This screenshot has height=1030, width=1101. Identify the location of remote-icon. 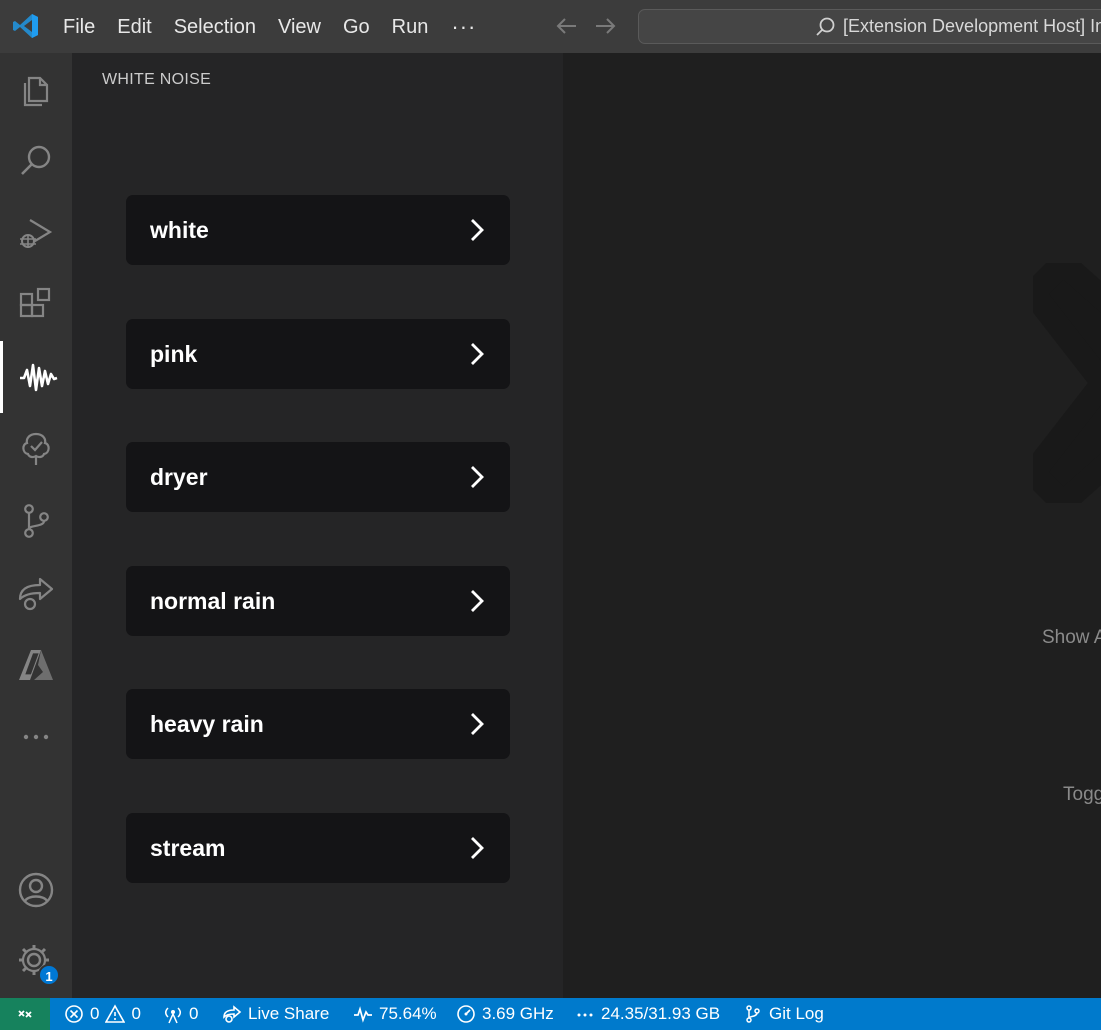
(25, 1014).